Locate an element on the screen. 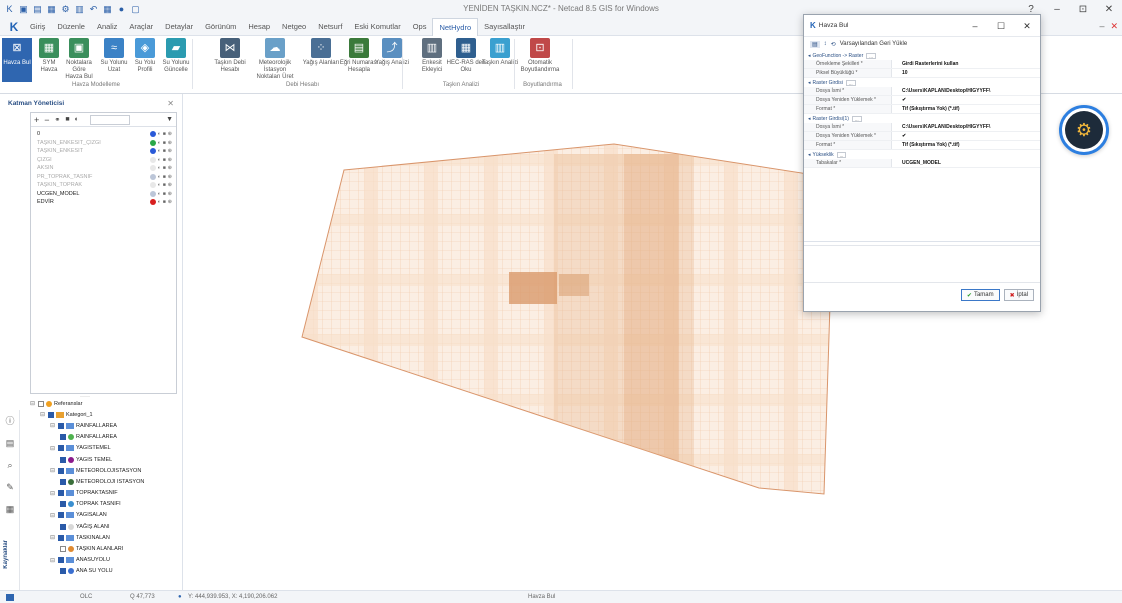 The width and height of the screenshot is (1122, 603). lock-icon: ■ is located at coordinates (67, 119).